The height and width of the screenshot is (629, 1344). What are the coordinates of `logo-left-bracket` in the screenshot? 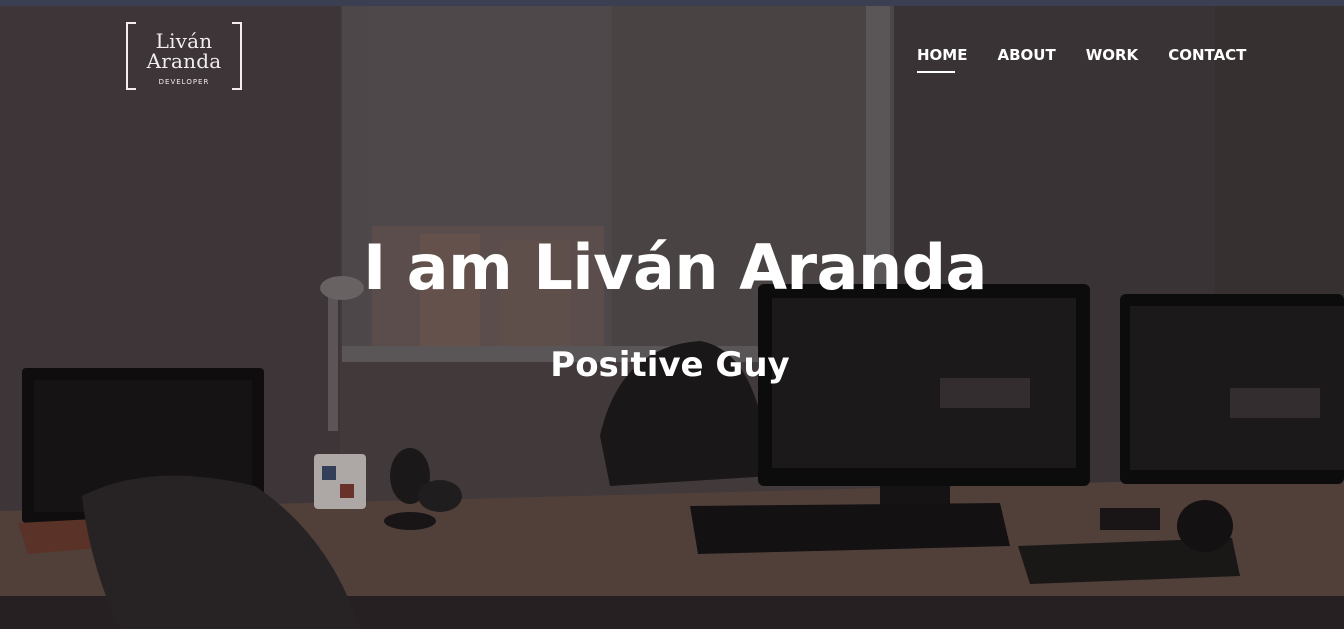 It's located at (131, 56).